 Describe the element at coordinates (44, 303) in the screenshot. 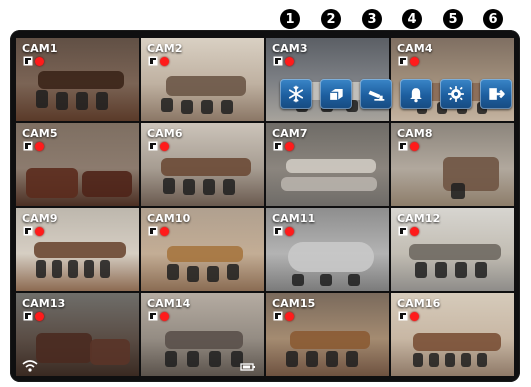

I see `camera-label: CAM13` at that location.